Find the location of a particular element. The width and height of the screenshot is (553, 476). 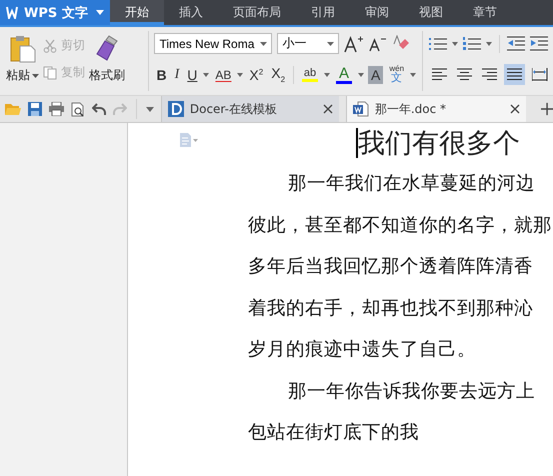

document-tab: Docer-在线模板 is located at coordinates (249, 109).